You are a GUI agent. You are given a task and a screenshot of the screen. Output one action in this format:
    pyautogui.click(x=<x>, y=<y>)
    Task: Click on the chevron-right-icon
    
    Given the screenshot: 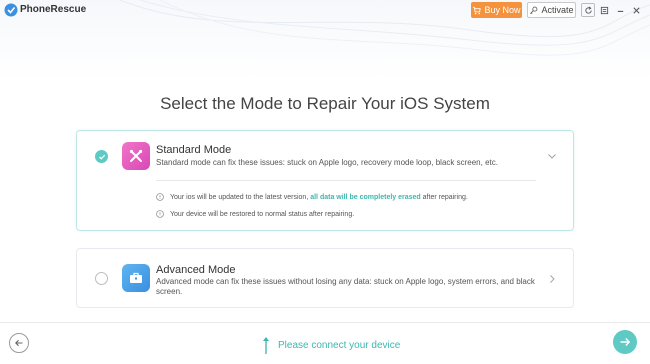 What is the action you would take?
    pyautogui.click(x=552, y=279)
    